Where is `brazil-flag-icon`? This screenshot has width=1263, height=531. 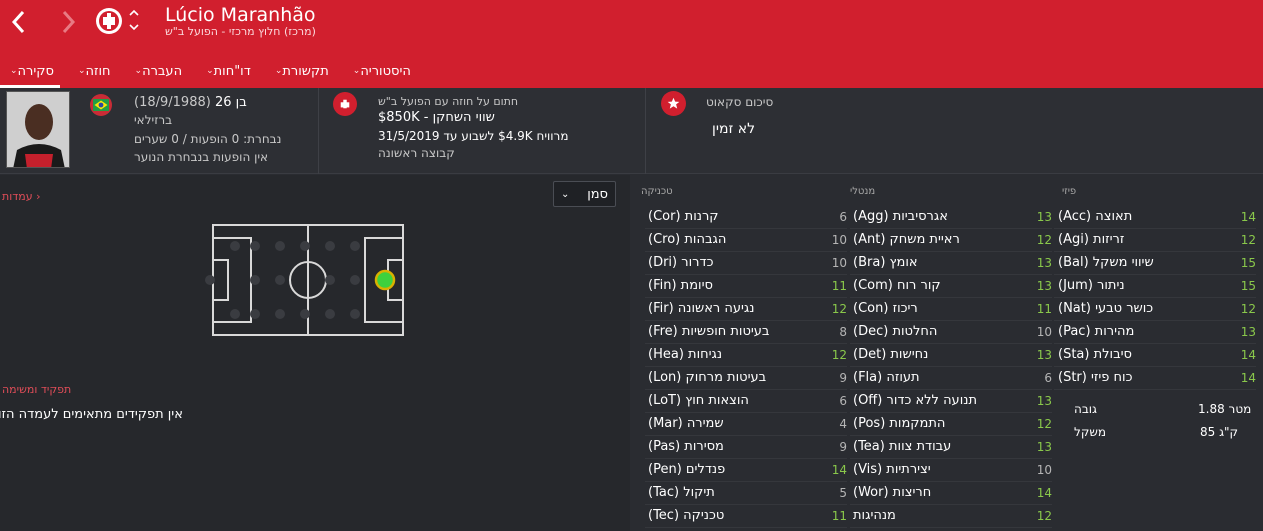 brazil-flag-icon is located at coordinates (101, 105).